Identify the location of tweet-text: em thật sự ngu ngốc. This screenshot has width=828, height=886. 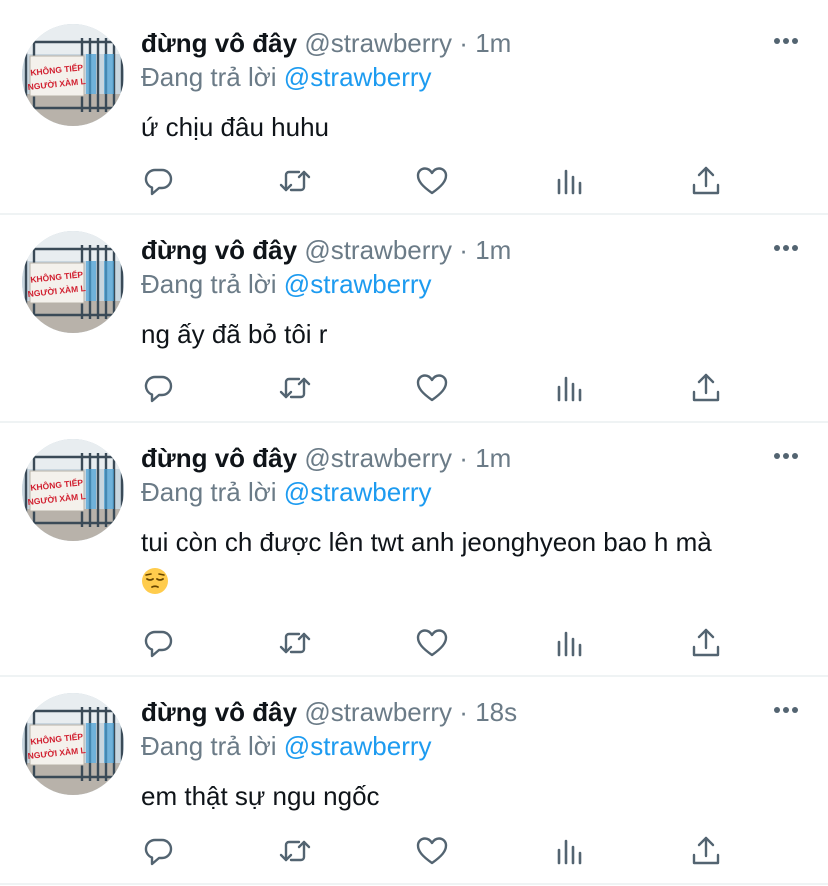
(471, 796).